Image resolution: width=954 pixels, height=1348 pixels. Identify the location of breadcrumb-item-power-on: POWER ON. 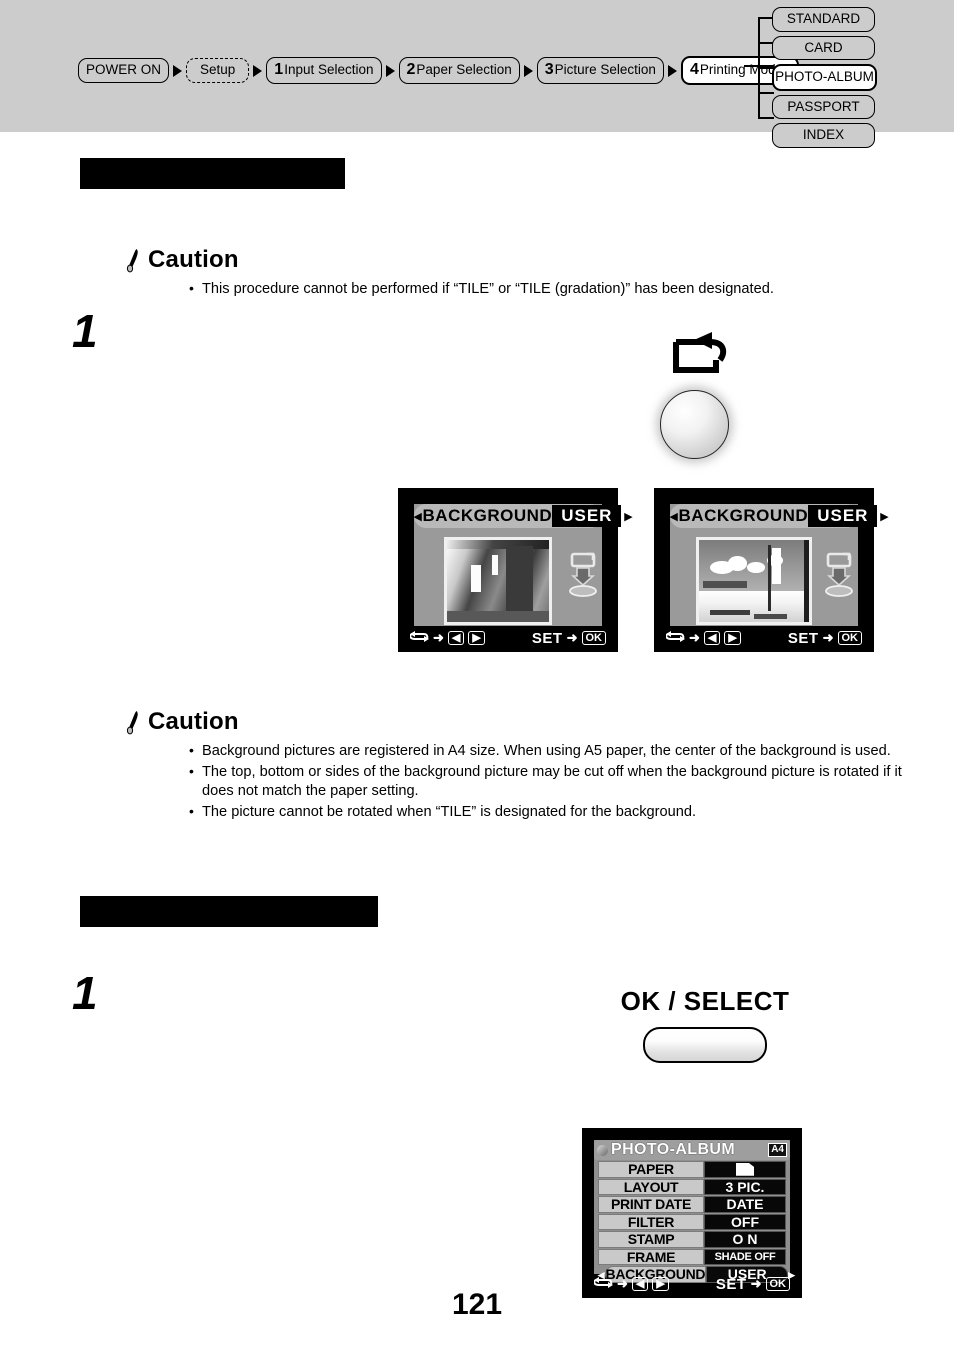
(124, 70).